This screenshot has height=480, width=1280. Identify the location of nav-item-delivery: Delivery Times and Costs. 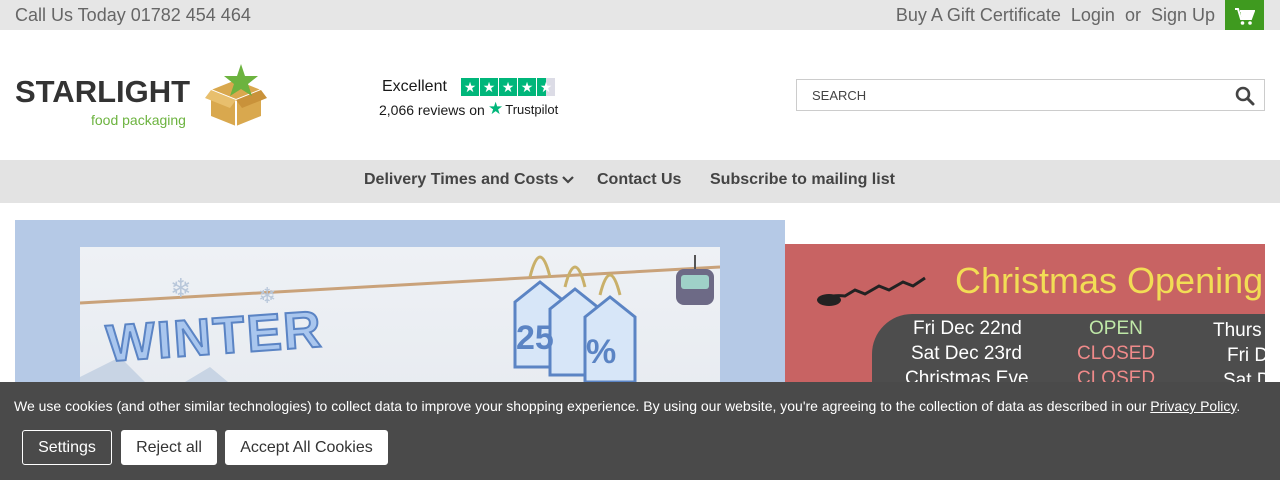
(469, 180).